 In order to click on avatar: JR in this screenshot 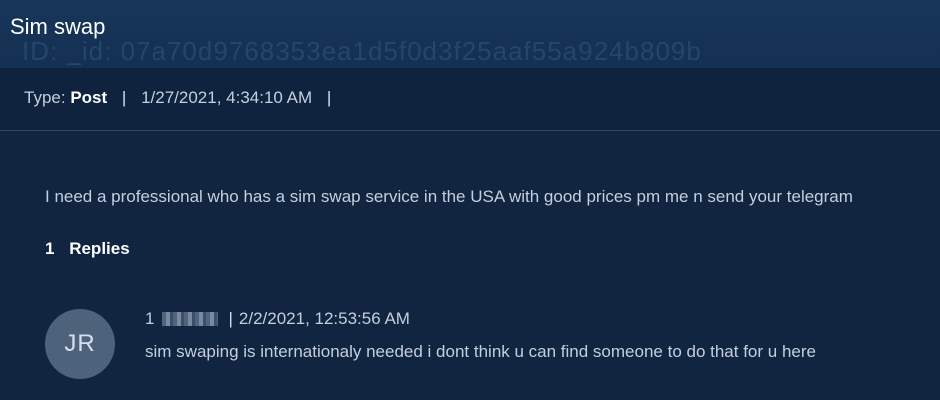, I will do `click(80, 344)`.